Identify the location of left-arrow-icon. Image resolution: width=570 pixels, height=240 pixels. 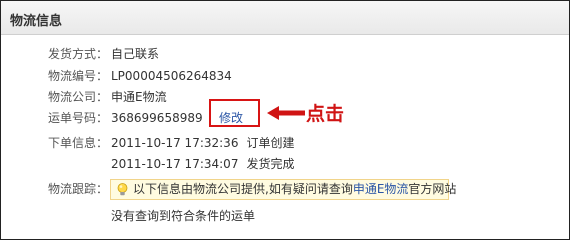
(286, 114).